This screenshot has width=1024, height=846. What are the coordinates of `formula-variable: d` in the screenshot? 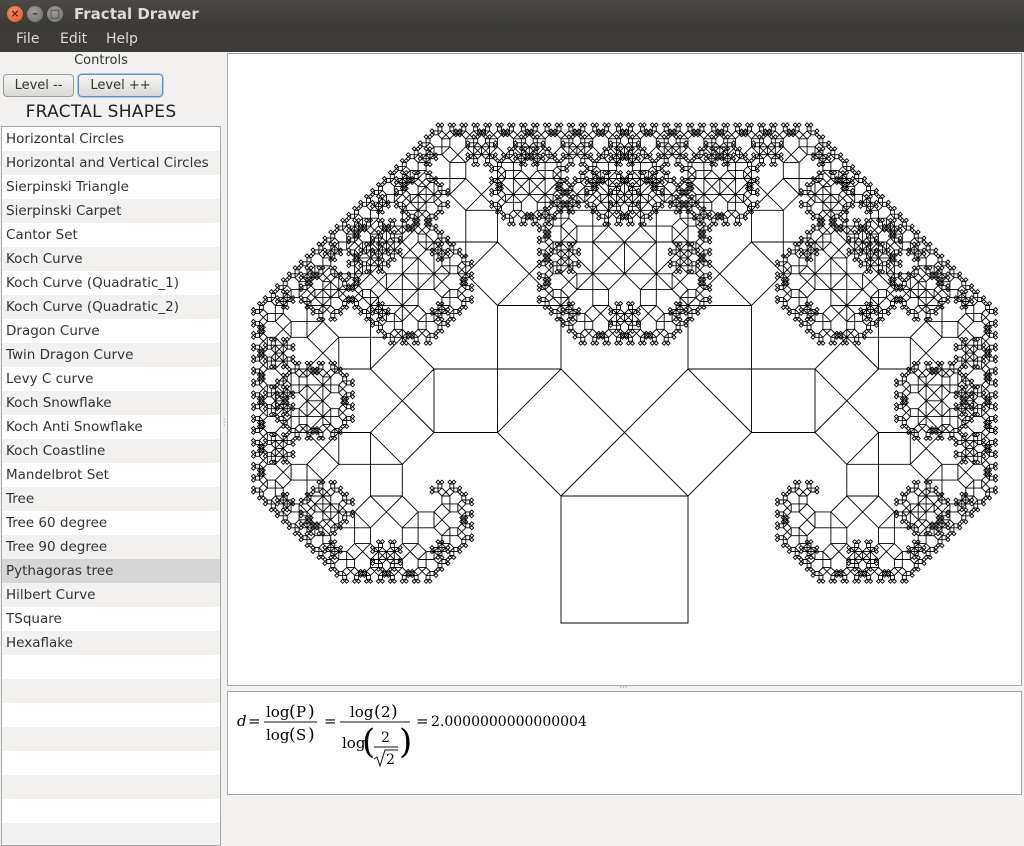 It's located at (242, 721).